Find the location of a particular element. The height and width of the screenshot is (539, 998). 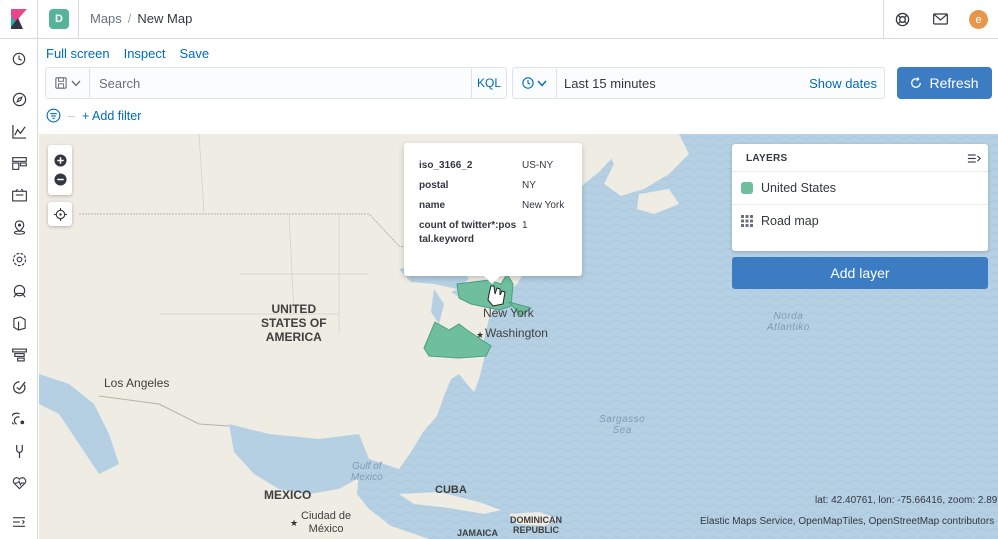

saved-query-button is located at coordinates (68, 83).